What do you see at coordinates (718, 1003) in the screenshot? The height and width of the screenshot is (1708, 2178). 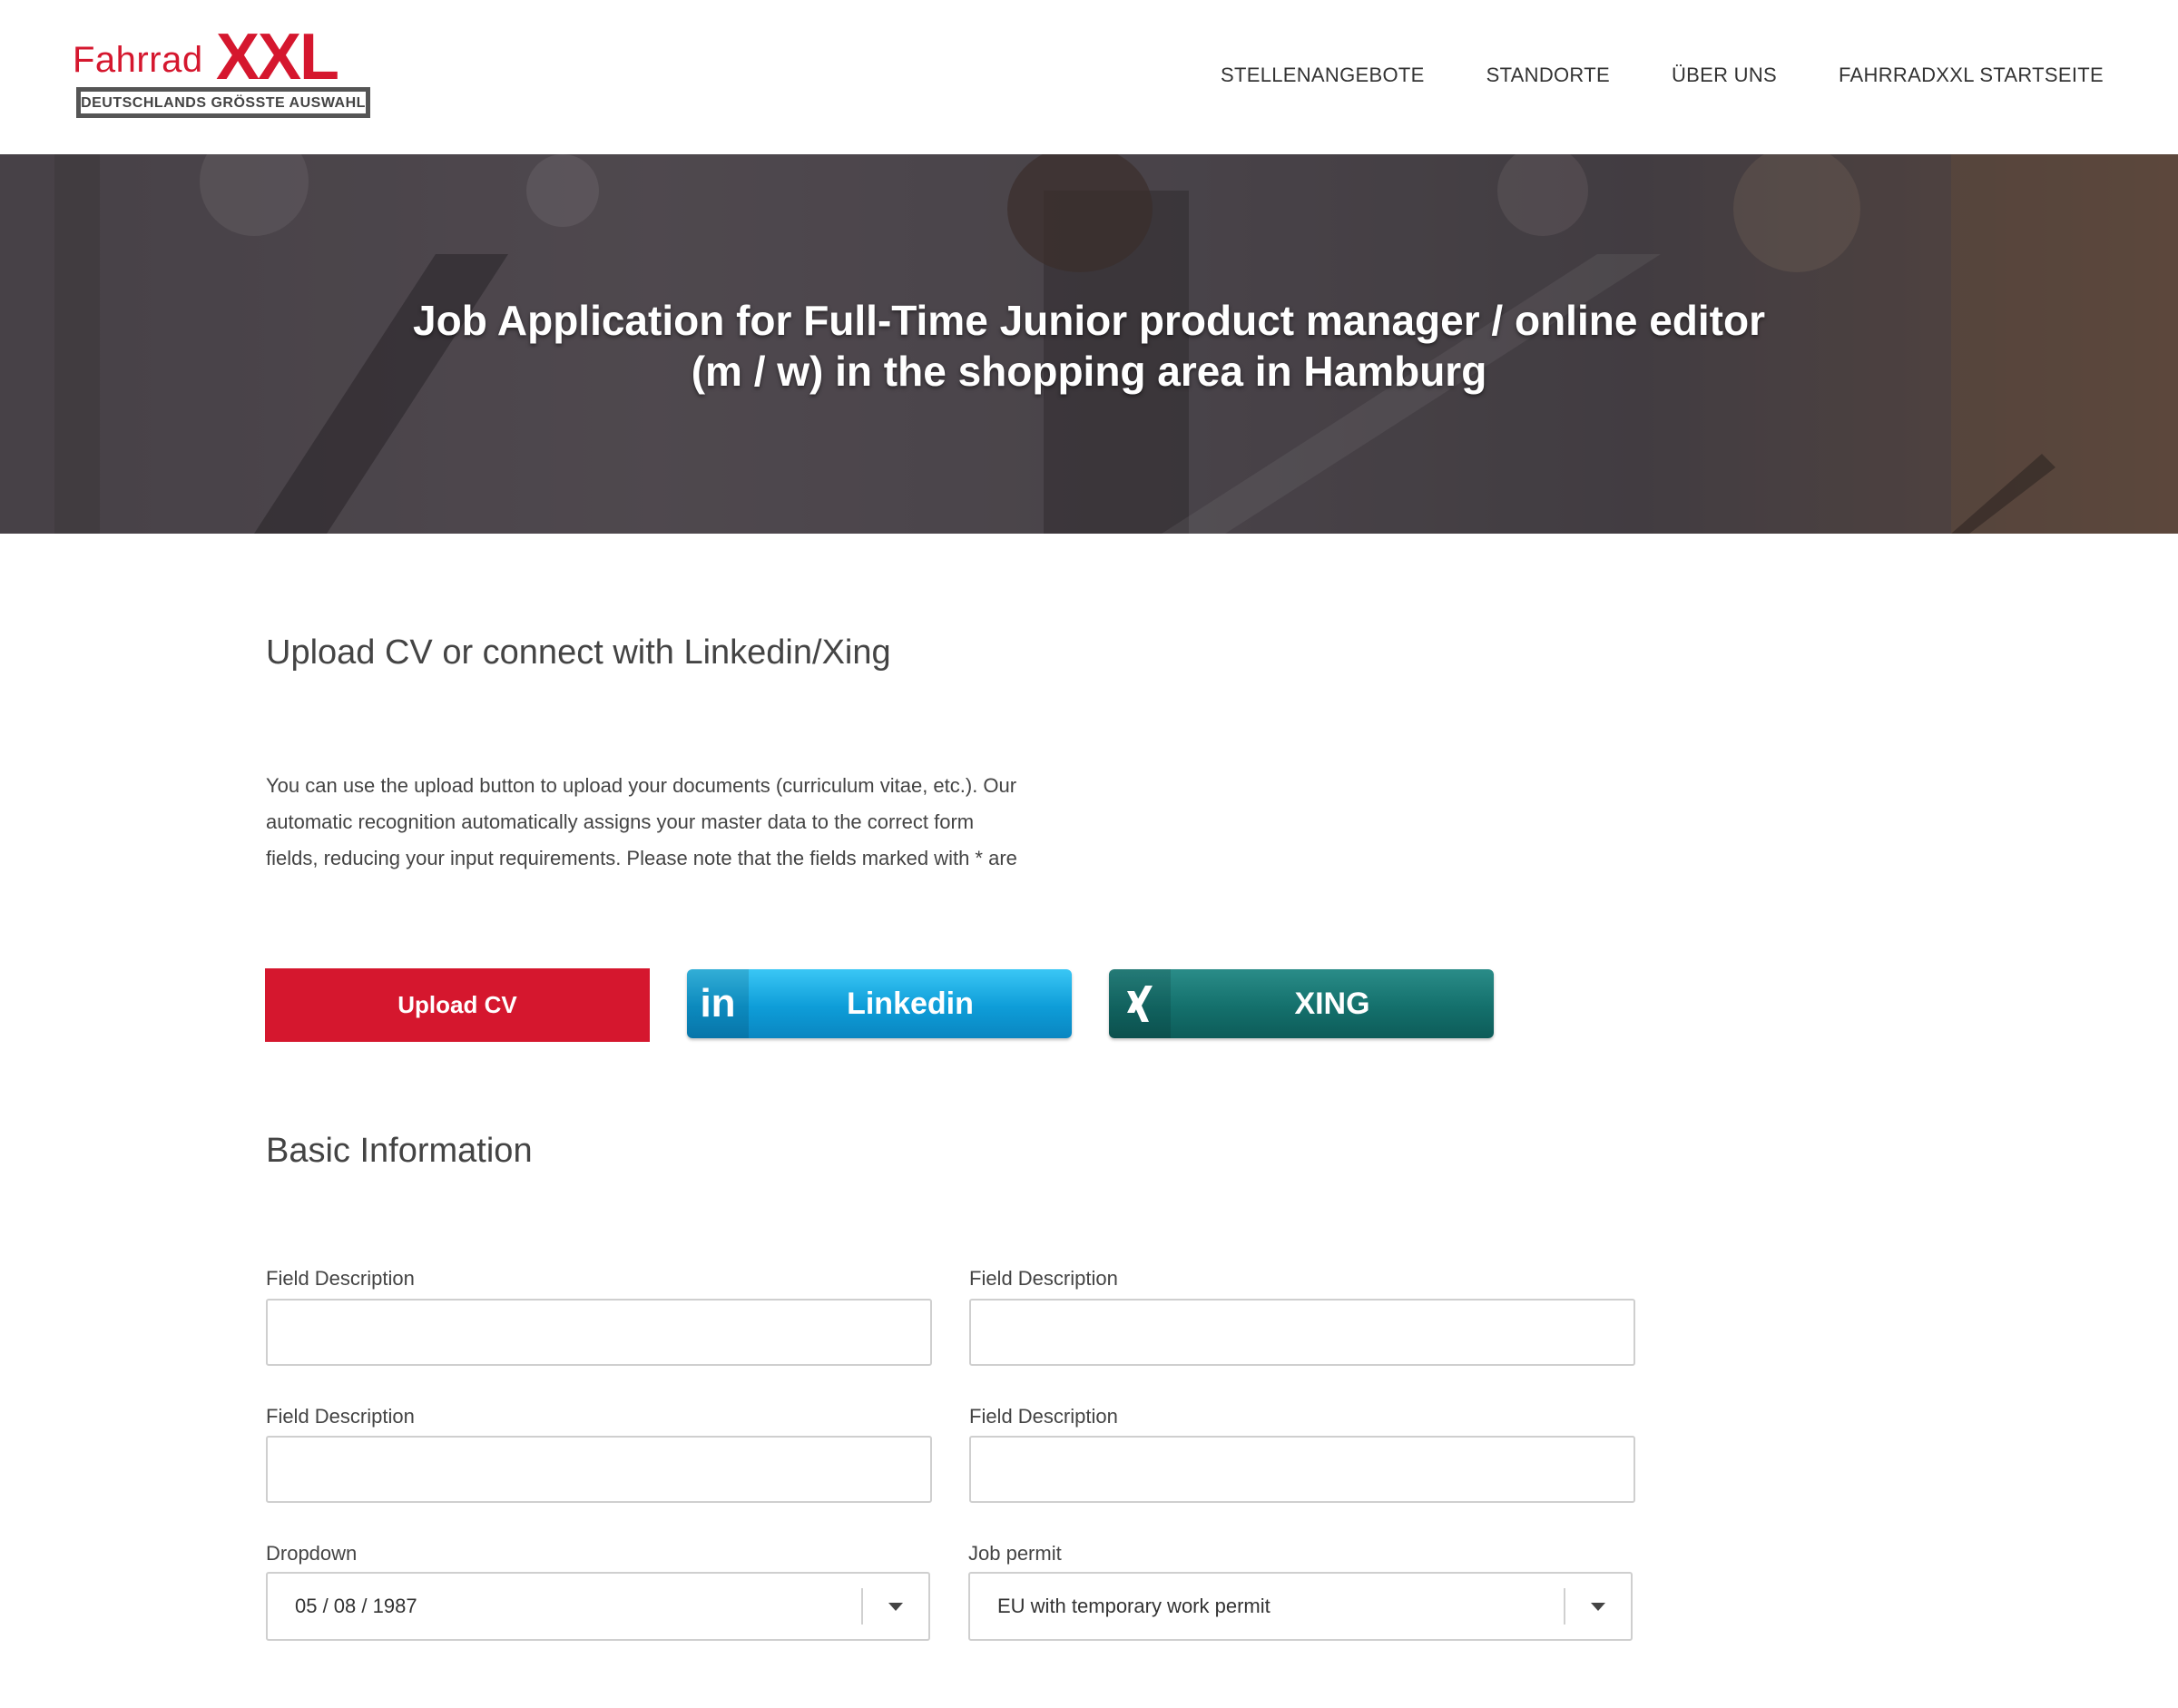 I see `linkedin-icon: in` at bounding box center [718, 1003].